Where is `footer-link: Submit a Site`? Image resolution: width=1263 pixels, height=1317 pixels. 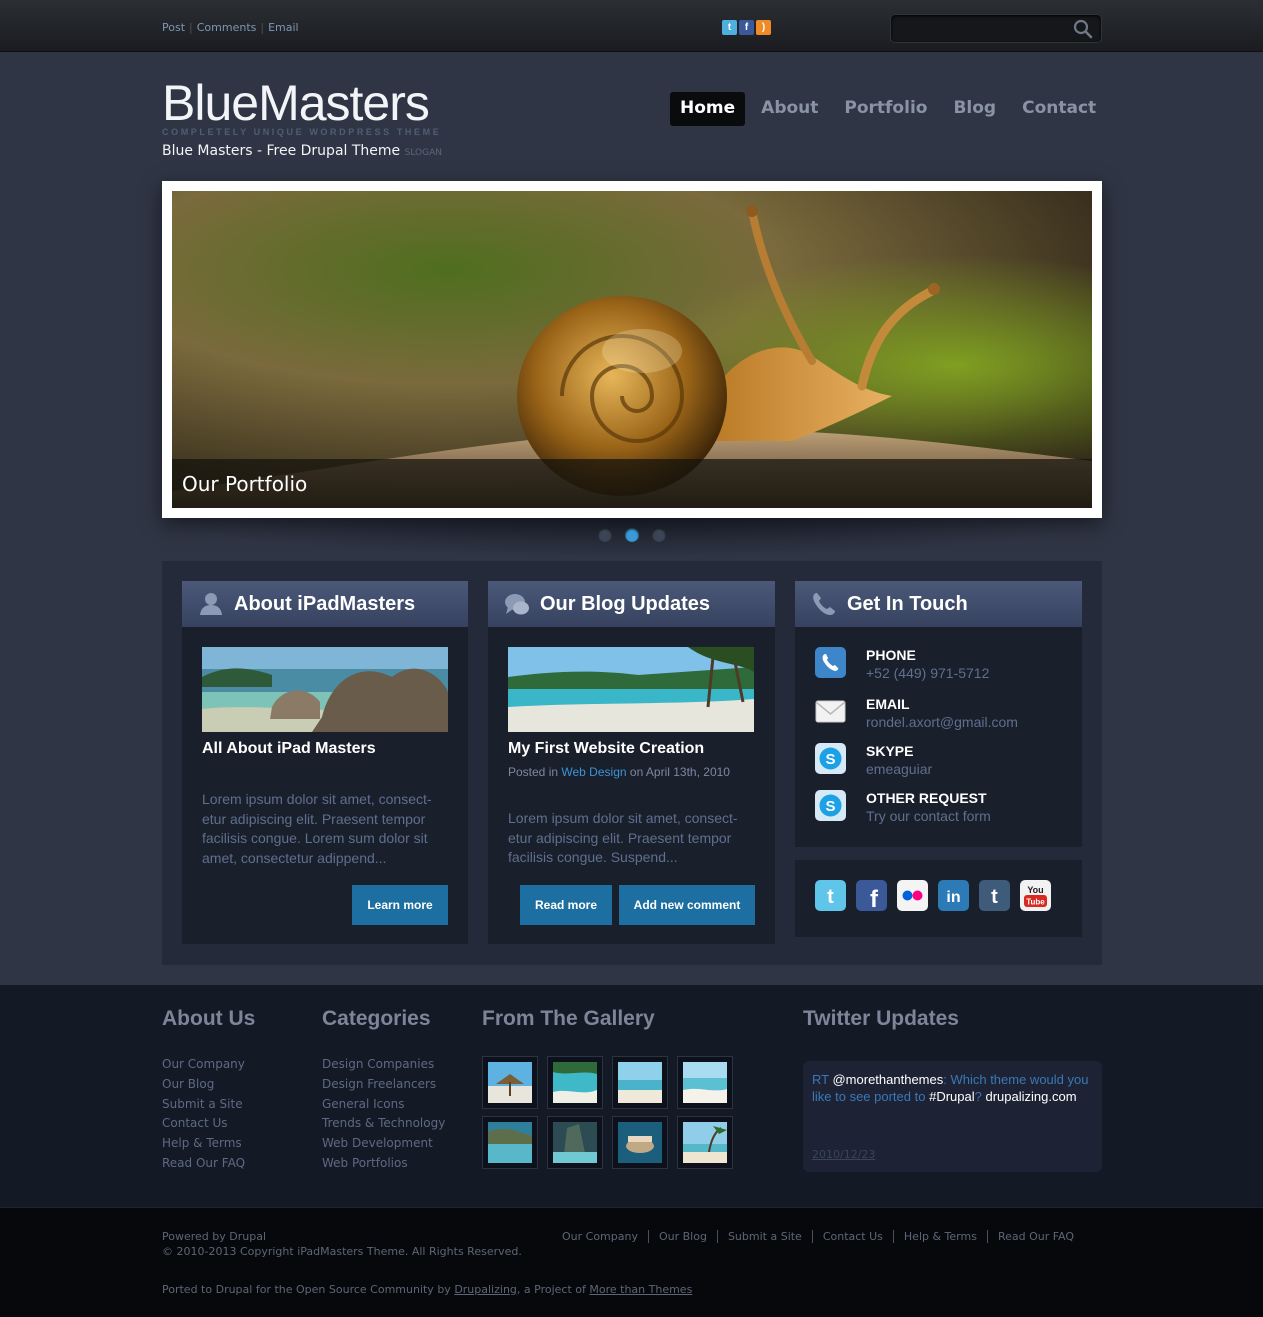
footer-link: Submit a Site is located at coordinates (208, 1105).